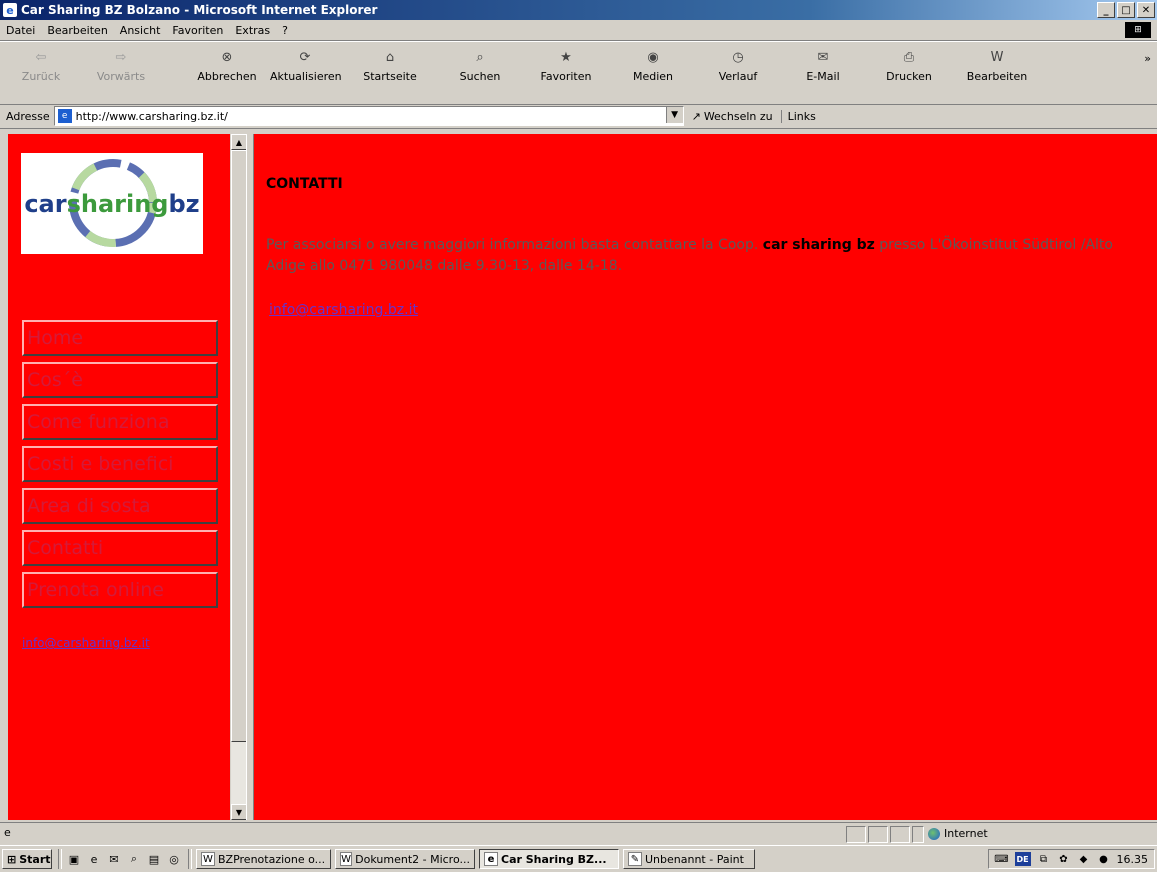  Describe the element at coordinates (121, 66) in the screenshot. I see `forward-button: ⇨ Vorwärts` at that location.